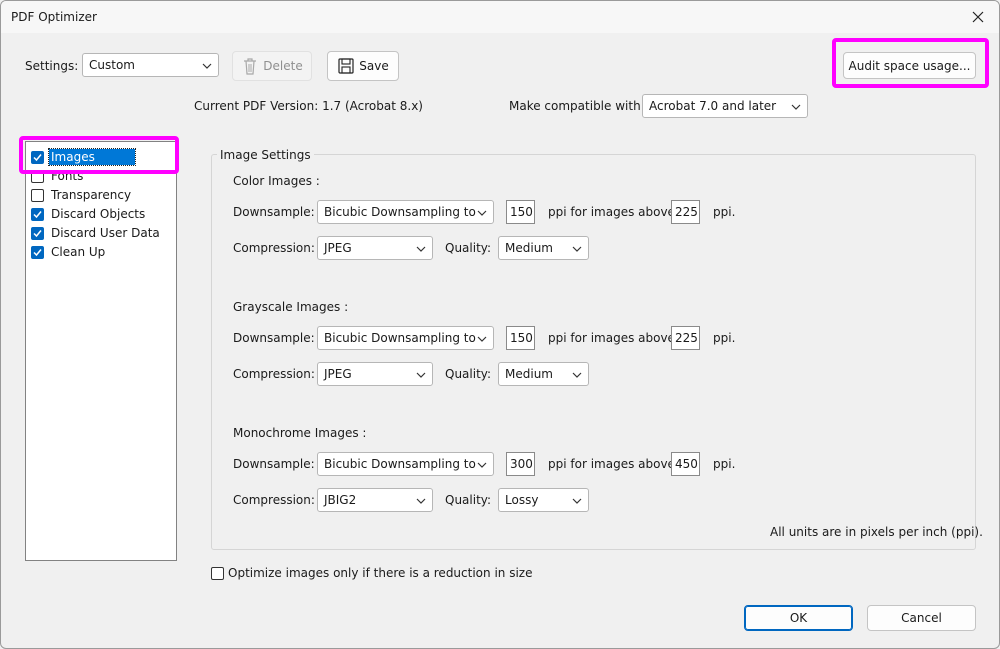 Image resolution: width=1000 pixels, height=649 pixels. I want to click on ok-button: OK, so click(798, 618).